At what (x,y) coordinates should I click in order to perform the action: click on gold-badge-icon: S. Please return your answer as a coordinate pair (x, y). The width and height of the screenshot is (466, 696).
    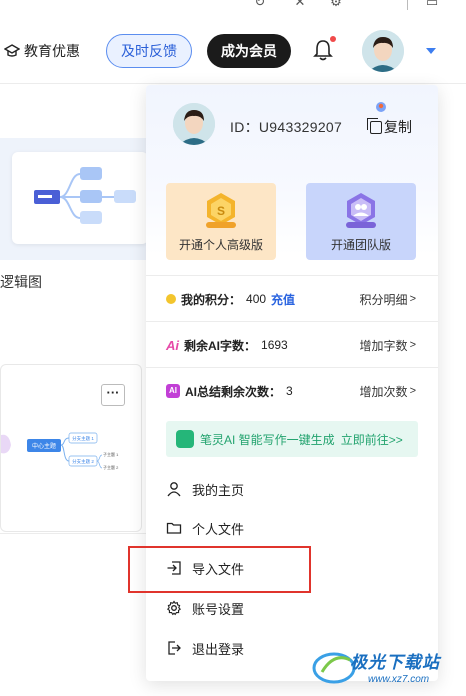
    Looking at the image, I should click on (221, 210).